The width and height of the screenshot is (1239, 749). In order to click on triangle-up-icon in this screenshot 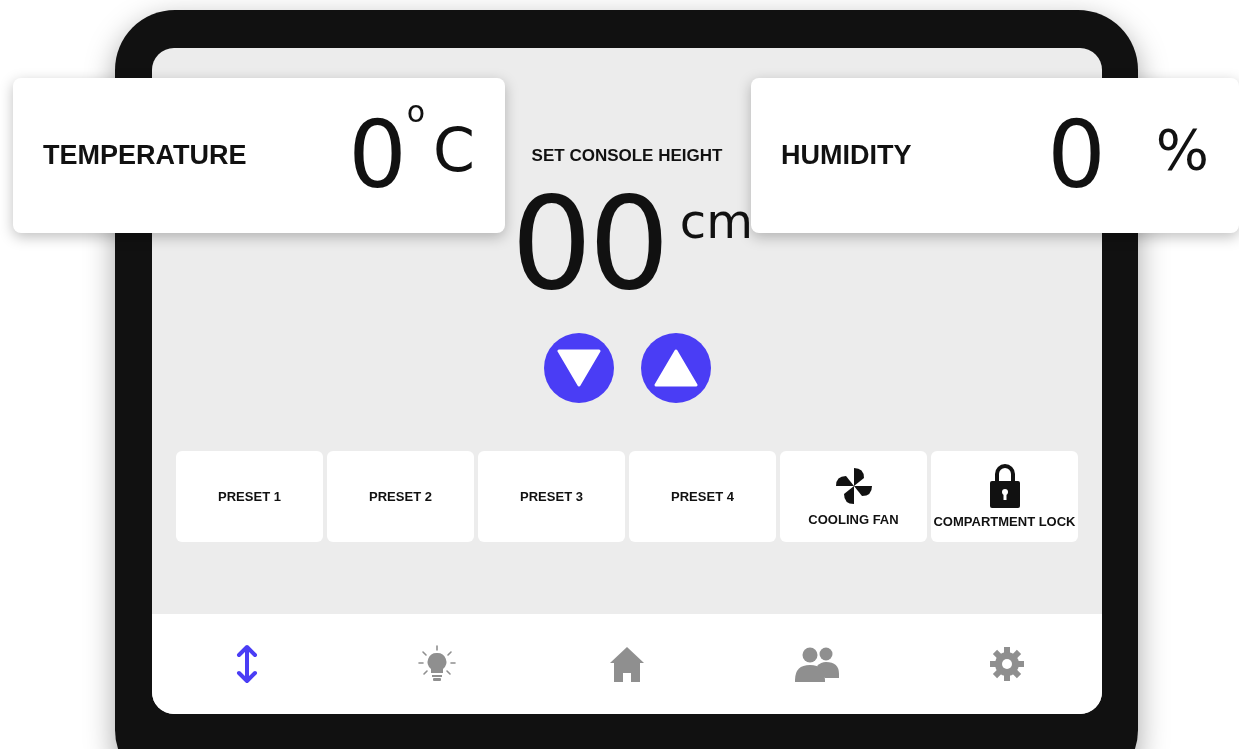, I will do `click(675, 368)`.